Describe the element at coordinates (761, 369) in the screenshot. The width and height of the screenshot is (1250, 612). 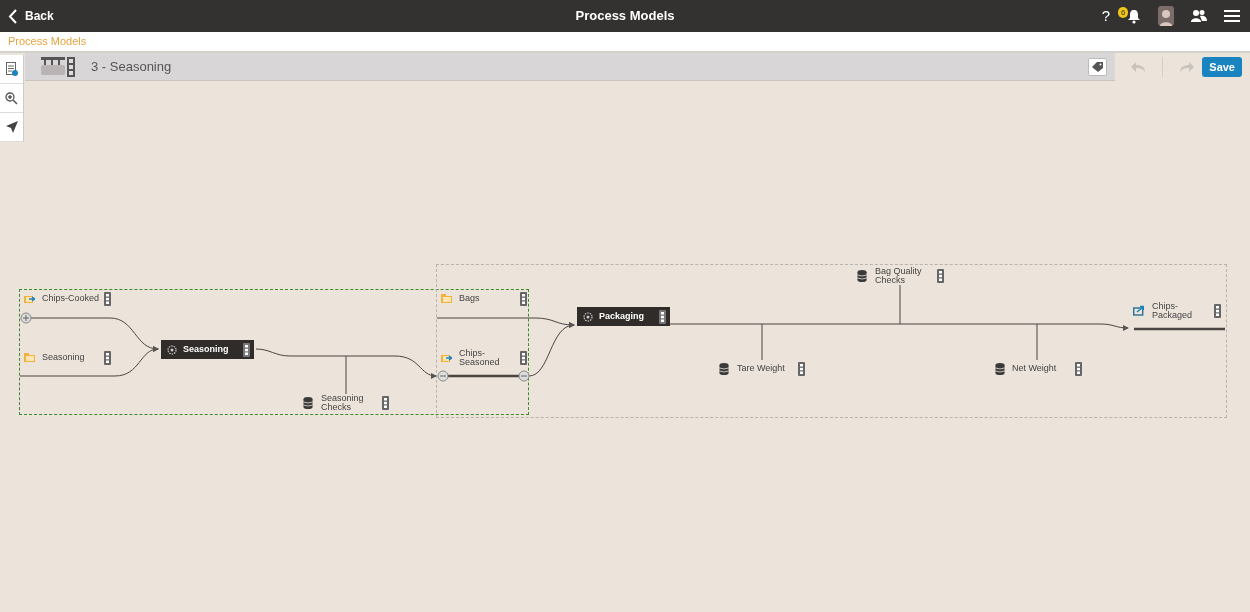
I see `node-label: Tare Weight` at that location.